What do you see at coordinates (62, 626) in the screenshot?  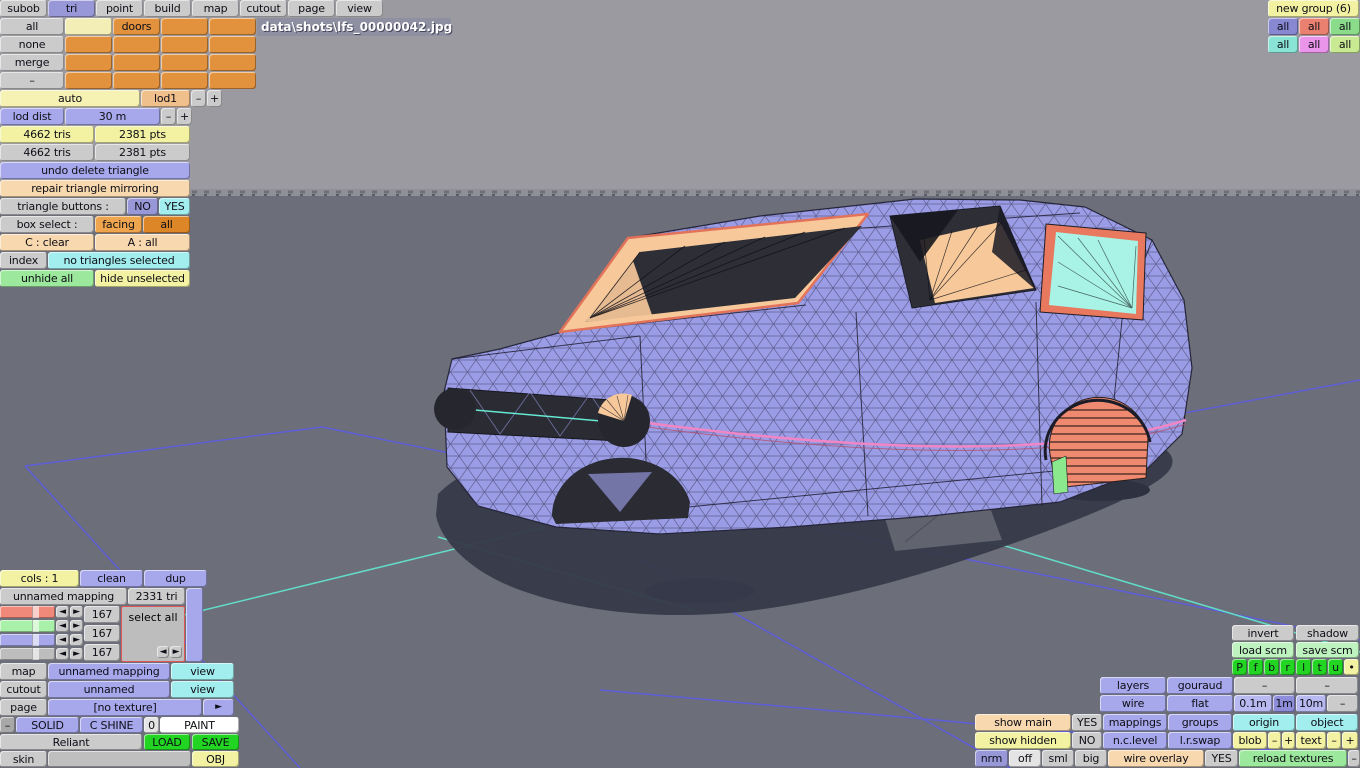 I see `green-decrement-arrow: ◄` at bounding box center [62, 626].